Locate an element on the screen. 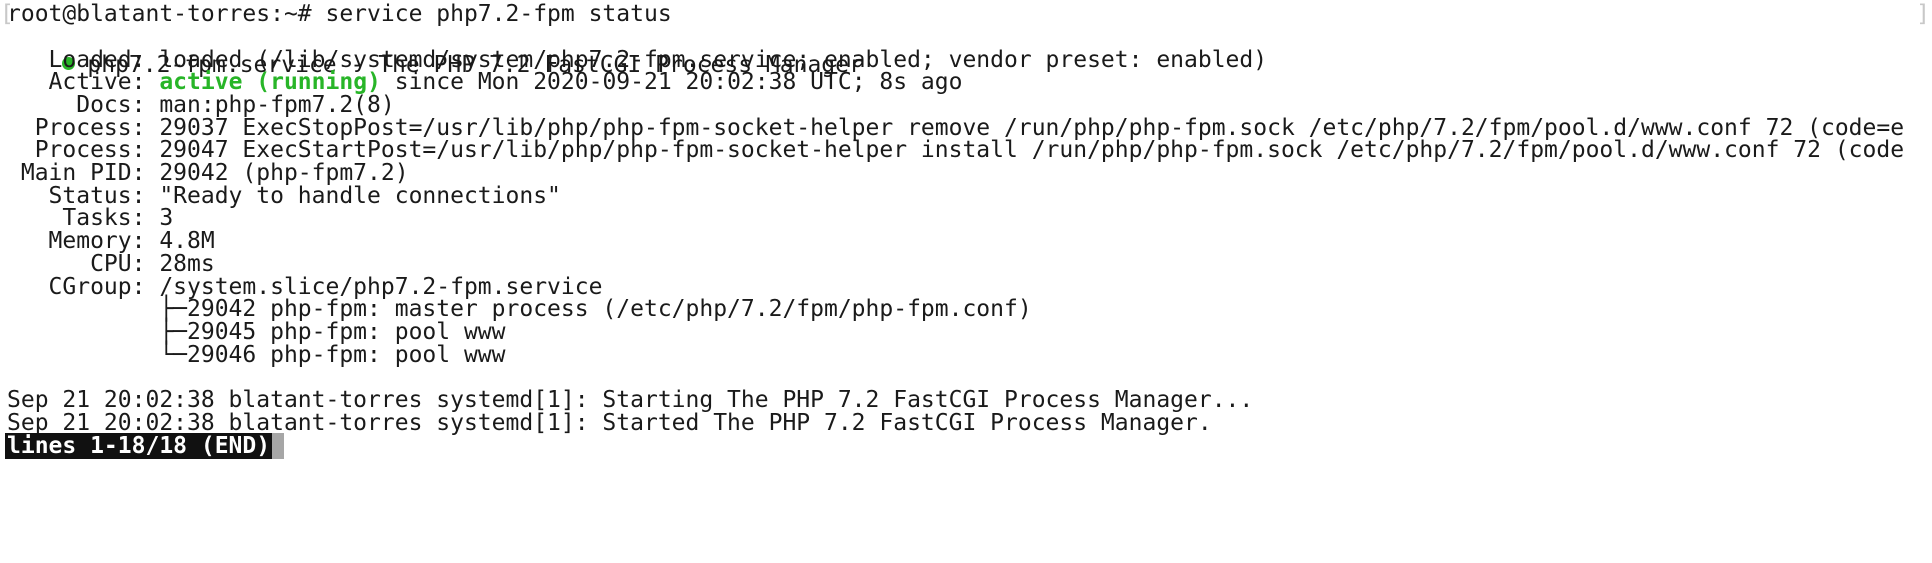 The width and height of the screenshot is (1932, 563). right-bracket: ] is located at coordinates (1923, 14).